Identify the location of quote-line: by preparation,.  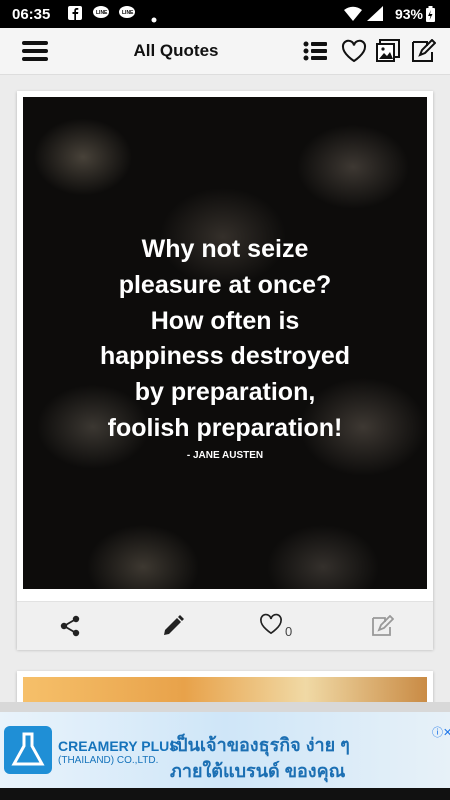
(225, 392).